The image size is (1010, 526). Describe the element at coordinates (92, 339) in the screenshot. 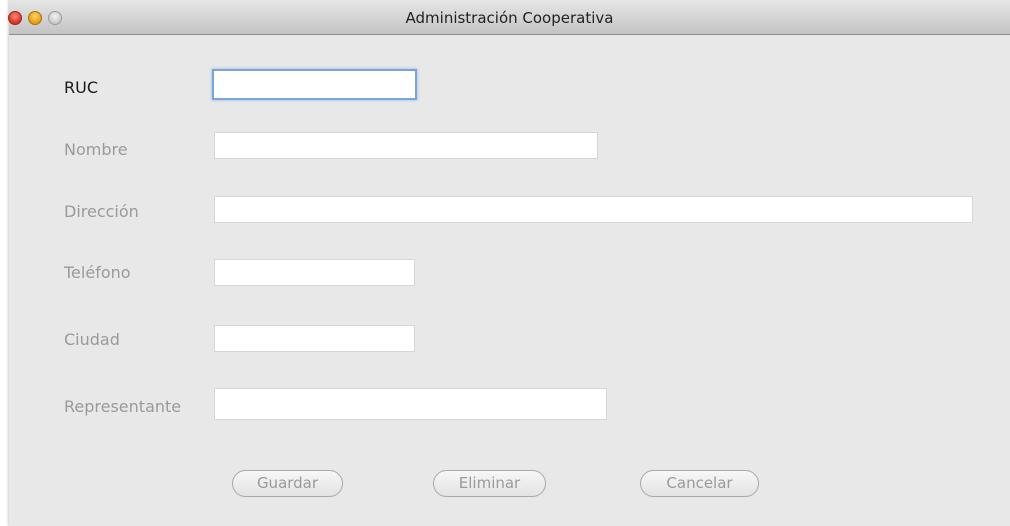

I see `ciudad-label: Ciudad` at that location.